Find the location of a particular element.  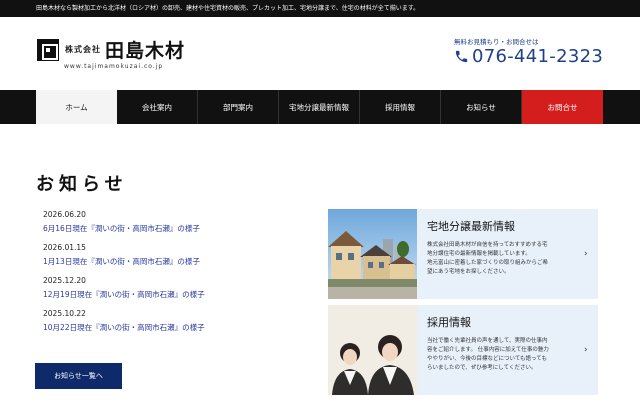

card-text-line: 望にあう宅地をお探しください。 is located at coordinates (468, 272).